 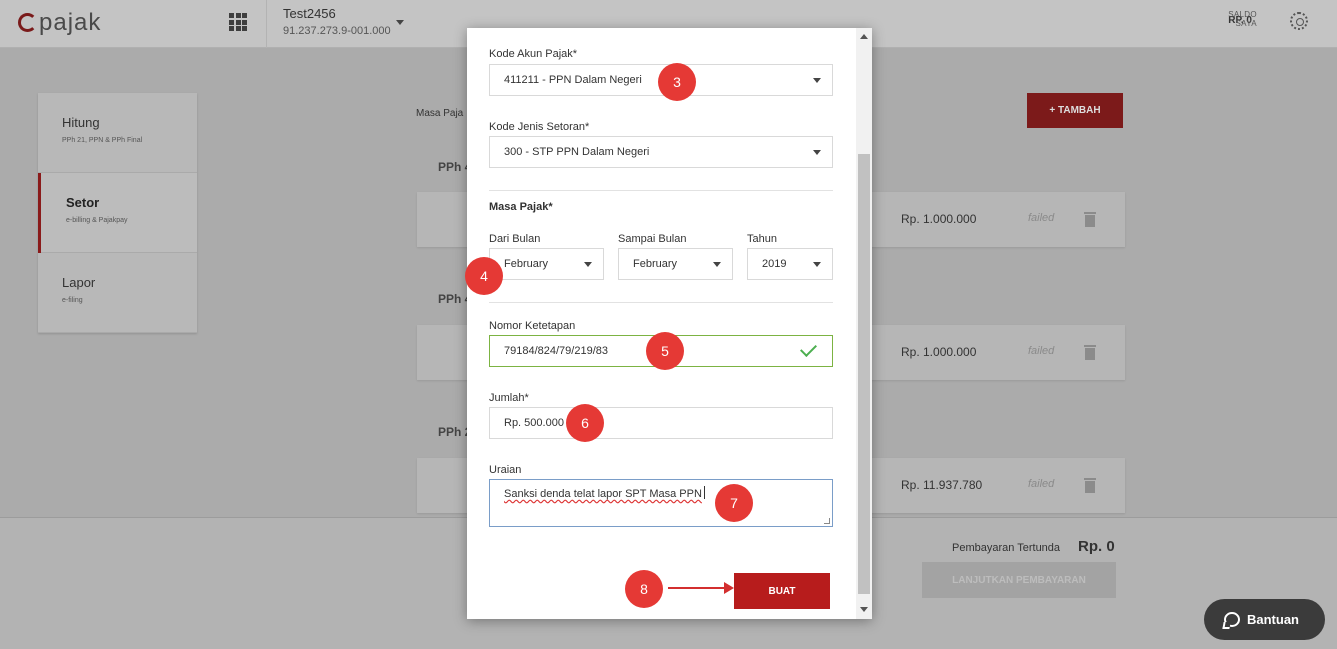 What do you see at coordinates (72, 300) in the screenshot?
I see `sidebar-item-sub: e-filing` at bounding box center [72, 300].